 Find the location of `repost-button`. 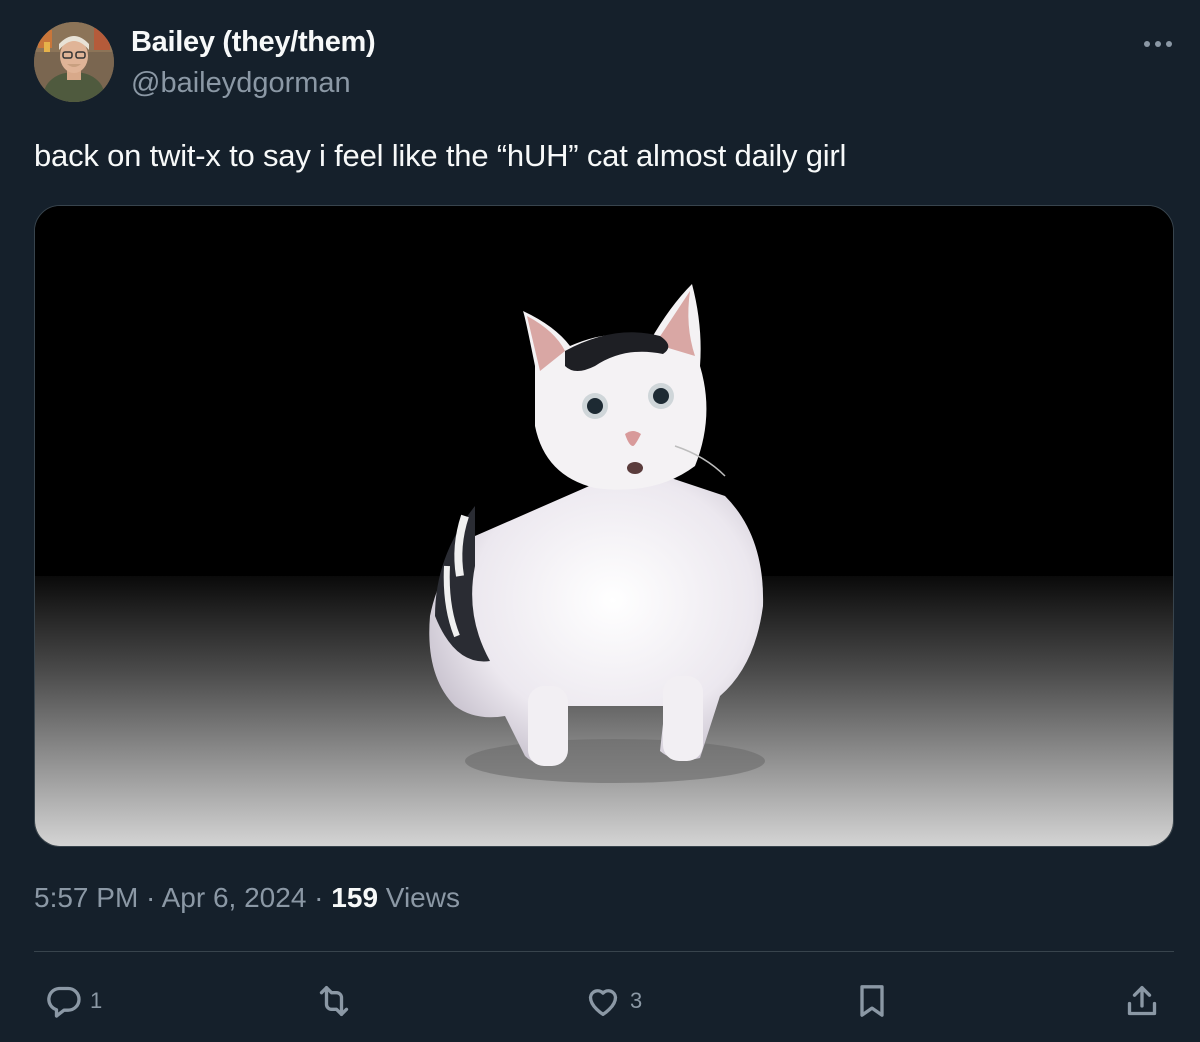

repost-button is located at coordinates (337, 1001).